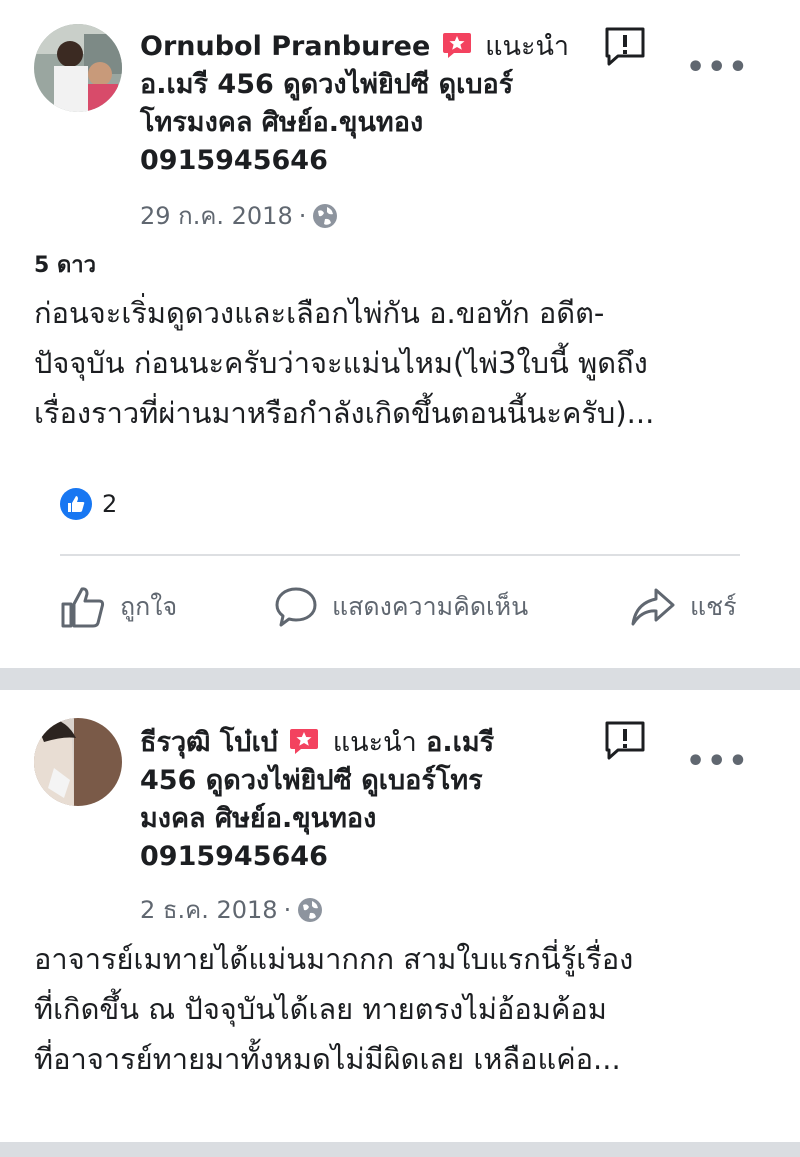 This screenshot has height=1157, width=800. What do you see at coordinates (110, 504) in the screenshot?
I see `like-count: 2` at bounding box center [110, 504].